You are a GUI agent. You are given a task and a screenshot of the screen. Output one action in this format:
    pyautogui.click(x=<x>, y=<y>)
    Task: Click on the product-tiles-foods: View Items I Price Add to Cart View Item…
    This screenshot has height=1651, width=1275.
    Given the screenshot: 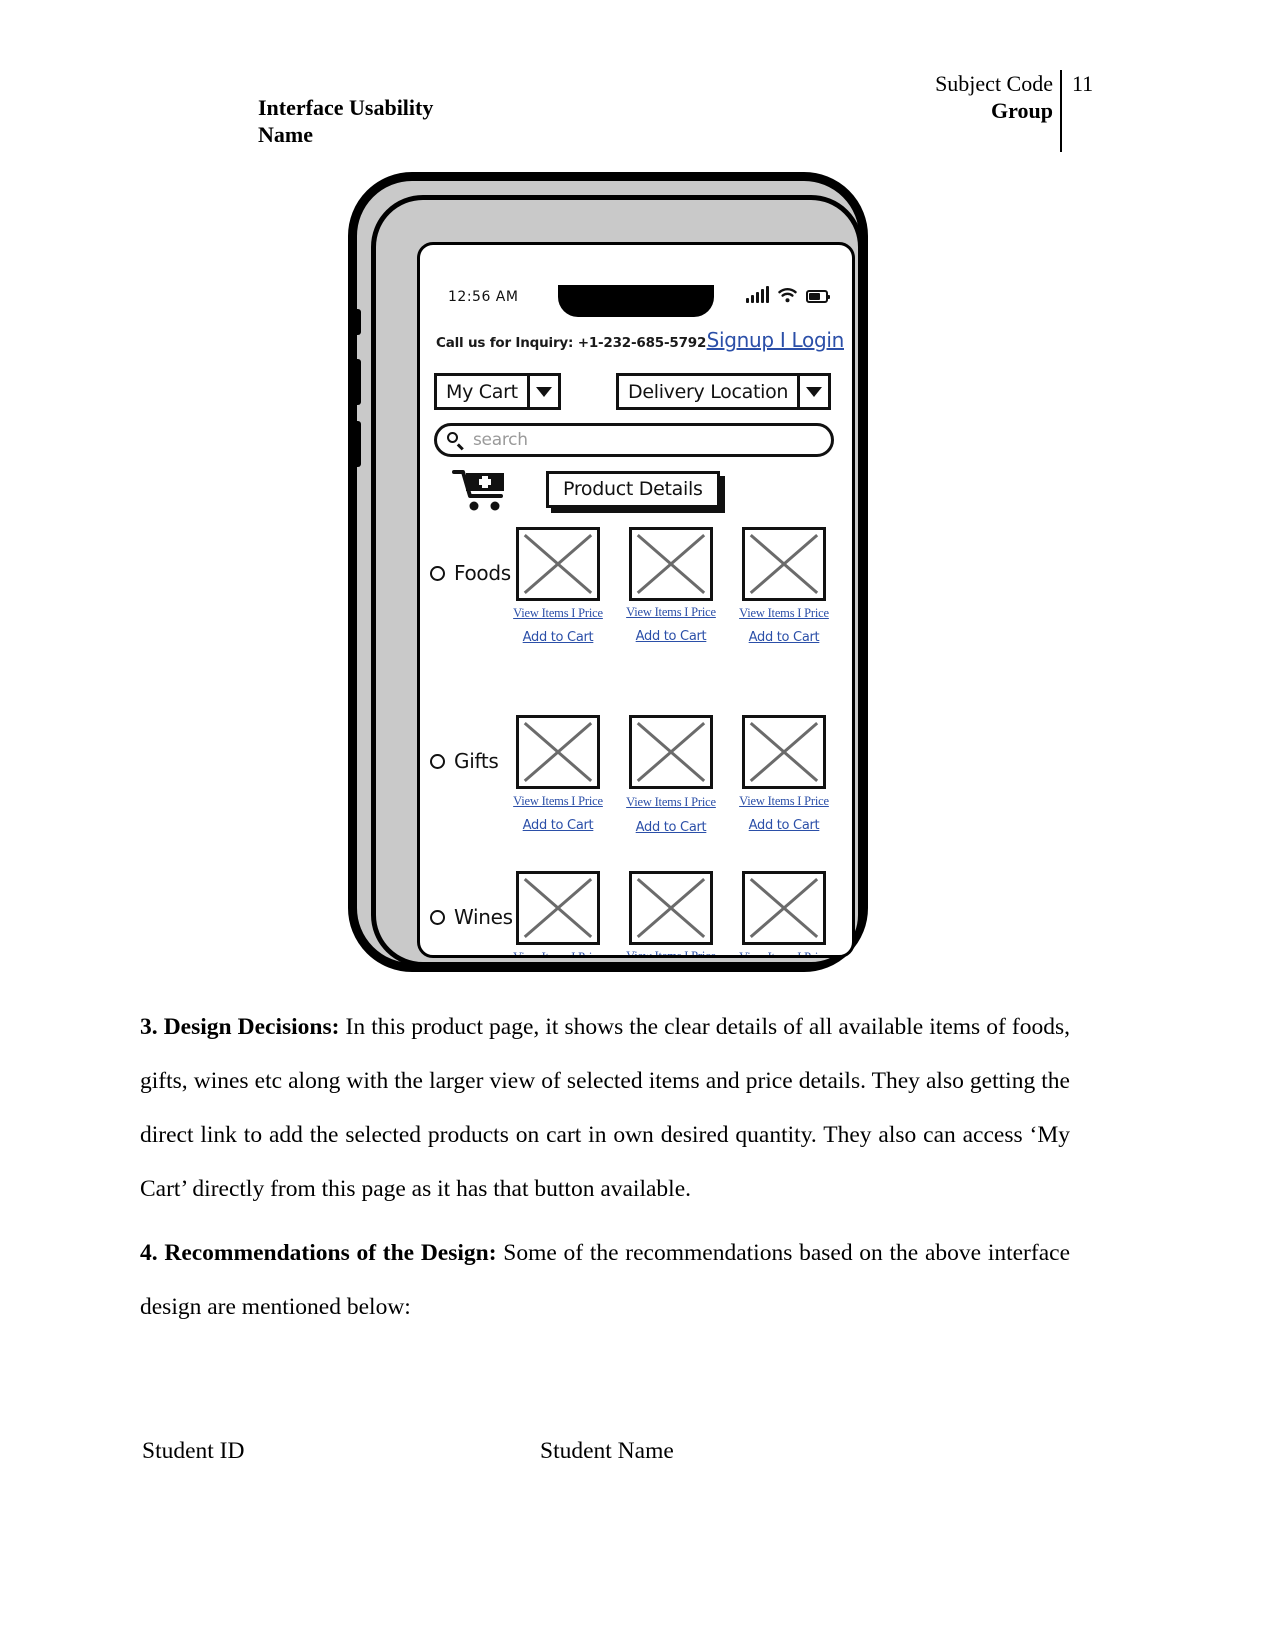 What is the action you would take?
    pyautogui.click(x=680, y=586)
    